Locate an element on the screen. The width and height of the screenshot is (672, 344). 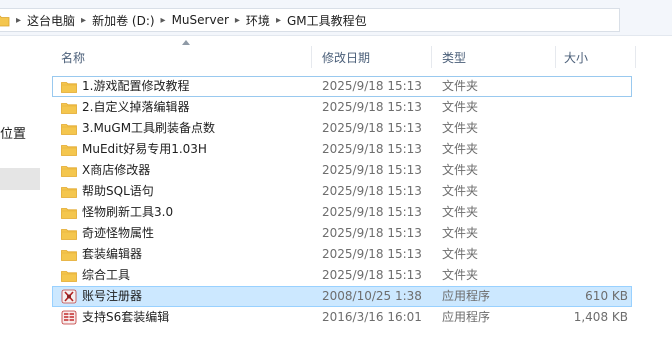
file-name: 套装编辑器 is located at coordinates (112, 254).